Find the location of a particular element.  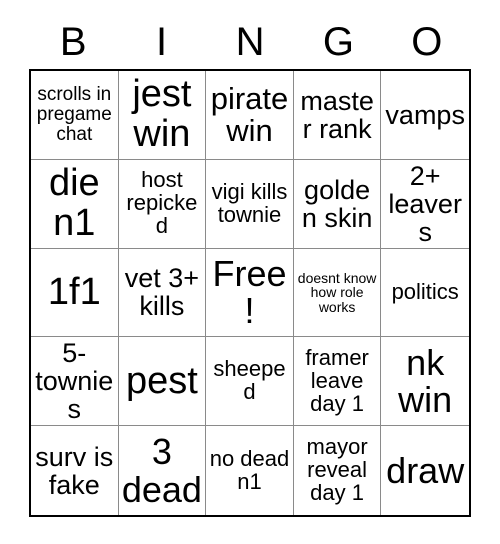

bingo-cell-label: 2+ leavers is located at coordinates (425, 203).